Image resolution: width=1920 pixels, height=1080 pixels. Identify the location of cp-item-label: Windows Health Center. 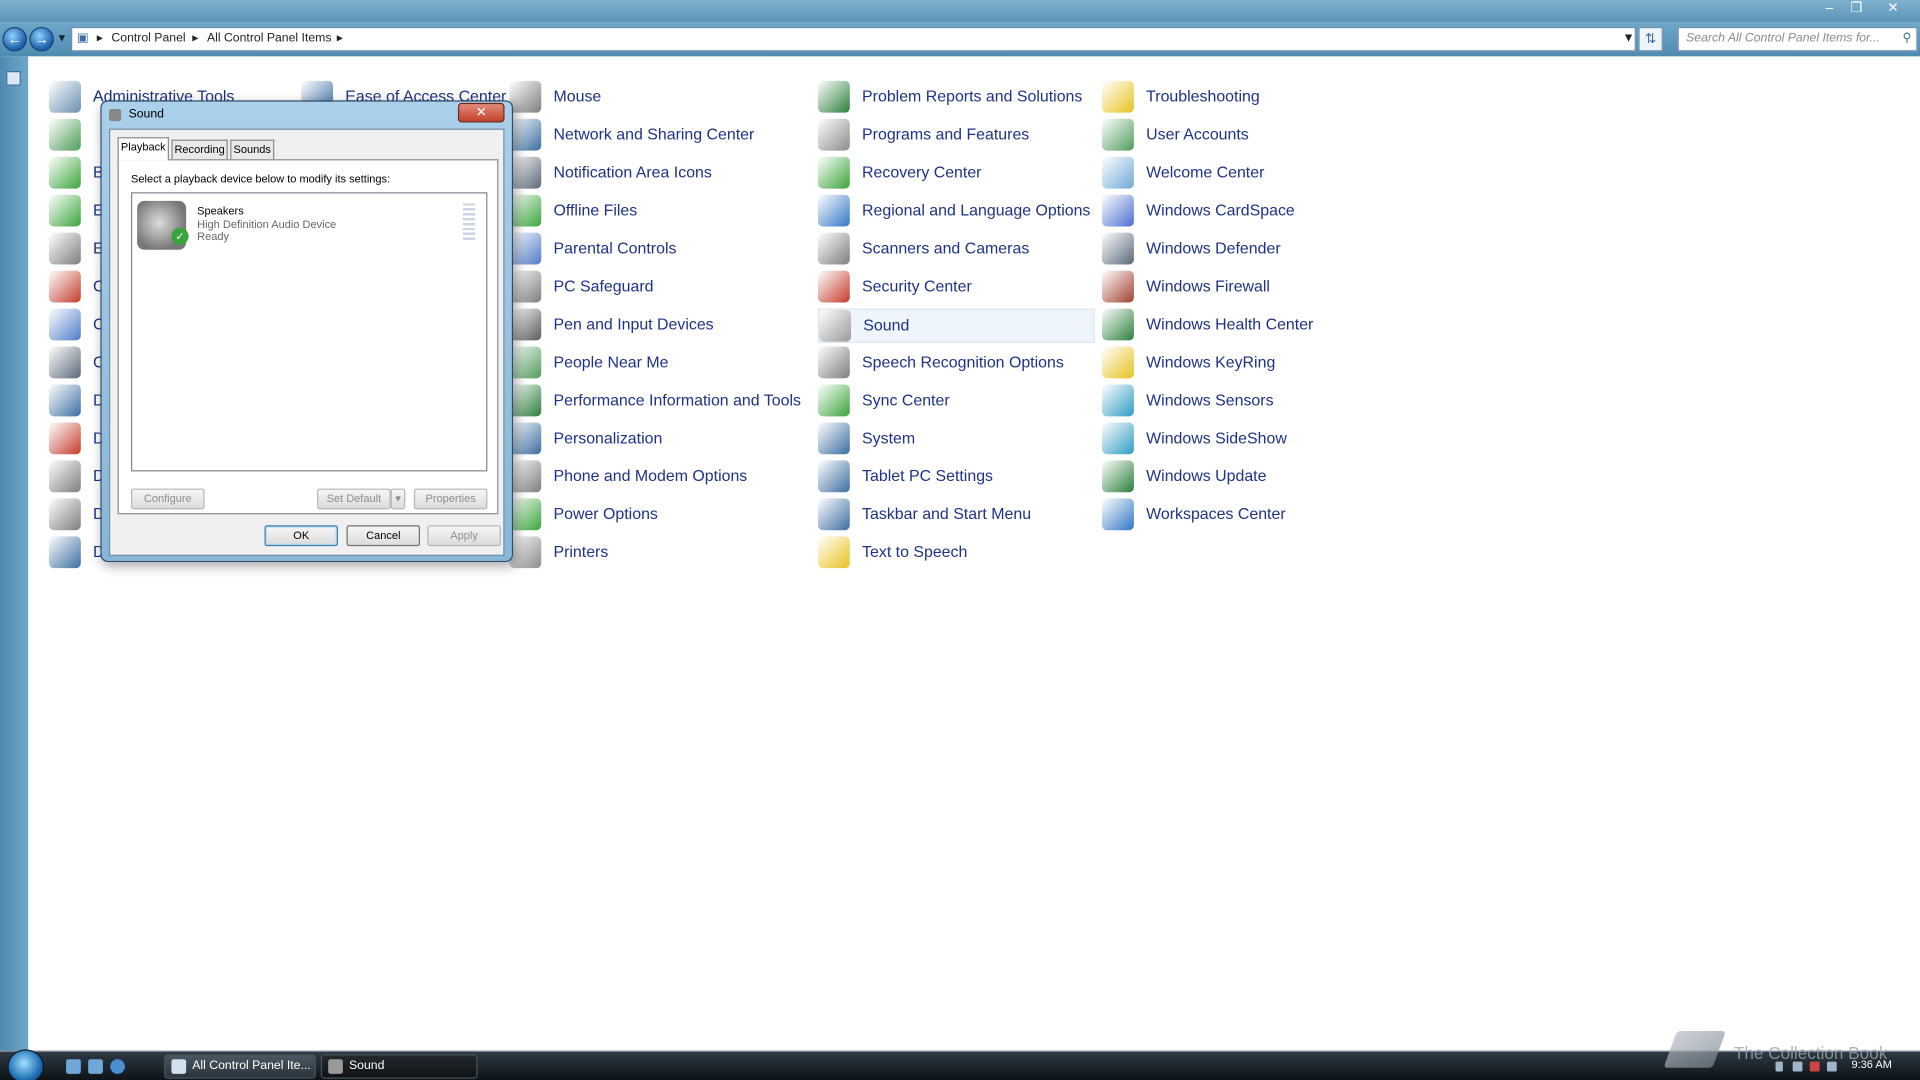
(1230, 324).